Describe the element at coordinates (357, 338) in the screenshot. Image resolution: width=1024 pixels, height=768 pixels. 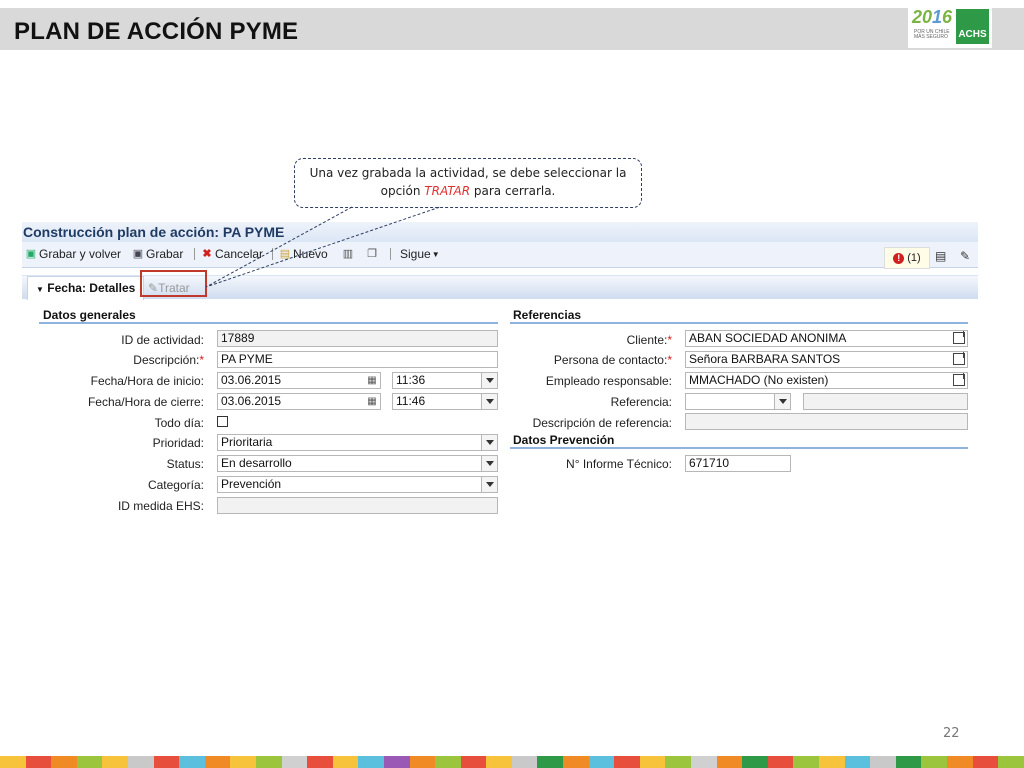
I see `activity-id-field: 17889` at that location.